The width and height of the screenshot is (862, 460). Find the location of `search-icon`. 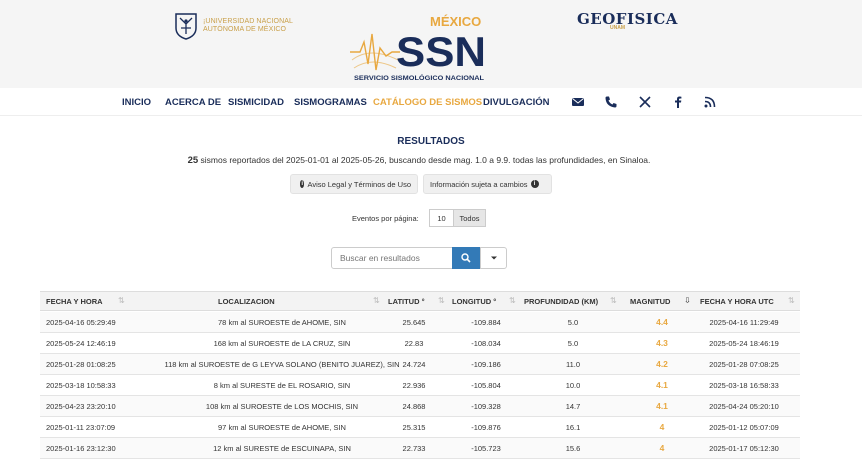

search-icon is located at coordinates (466, 258).